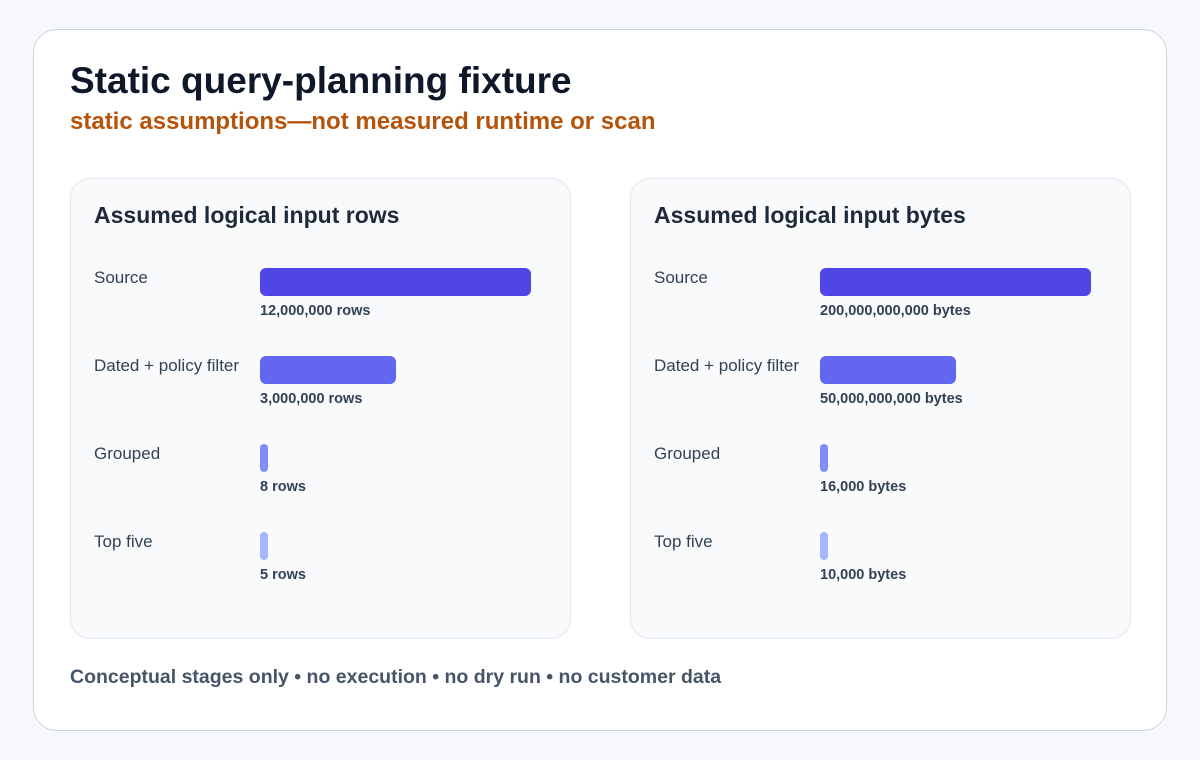 This screenshot has width=1200, height=760. Describe the element at coordinates (895, 311) in the screenshot. I see `bytes-value-label-source: 200,000,000,000 bytes` at that location.